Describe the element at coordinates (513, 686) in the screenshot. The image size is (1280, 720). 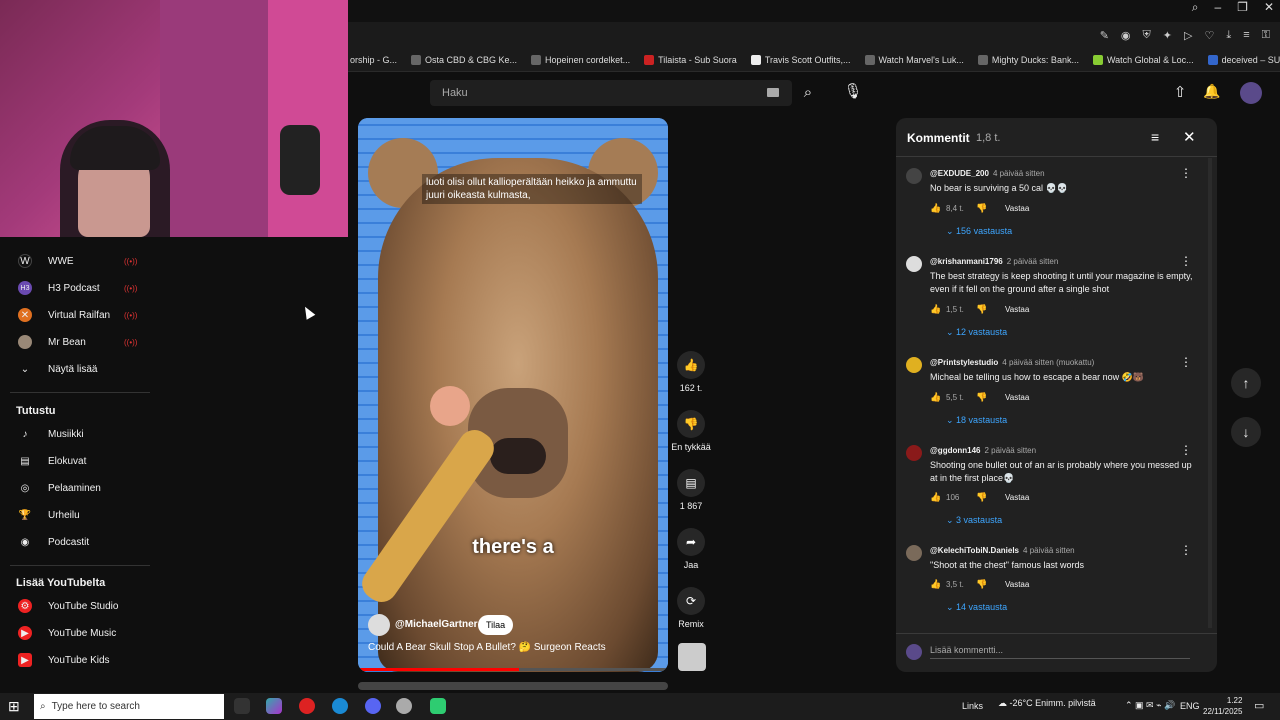
I see `next-video-preview` at that location.